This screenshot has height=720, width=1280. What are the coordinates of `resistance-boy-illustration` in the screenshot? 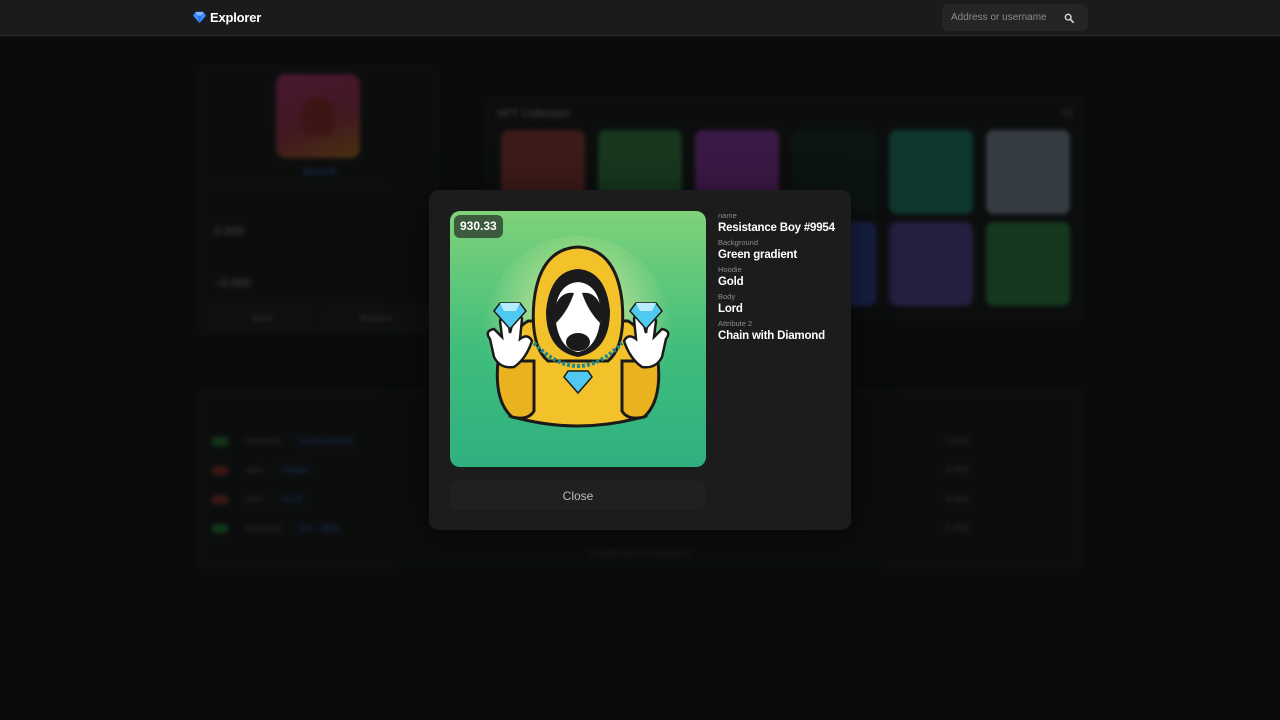 It's located at (578, 336).